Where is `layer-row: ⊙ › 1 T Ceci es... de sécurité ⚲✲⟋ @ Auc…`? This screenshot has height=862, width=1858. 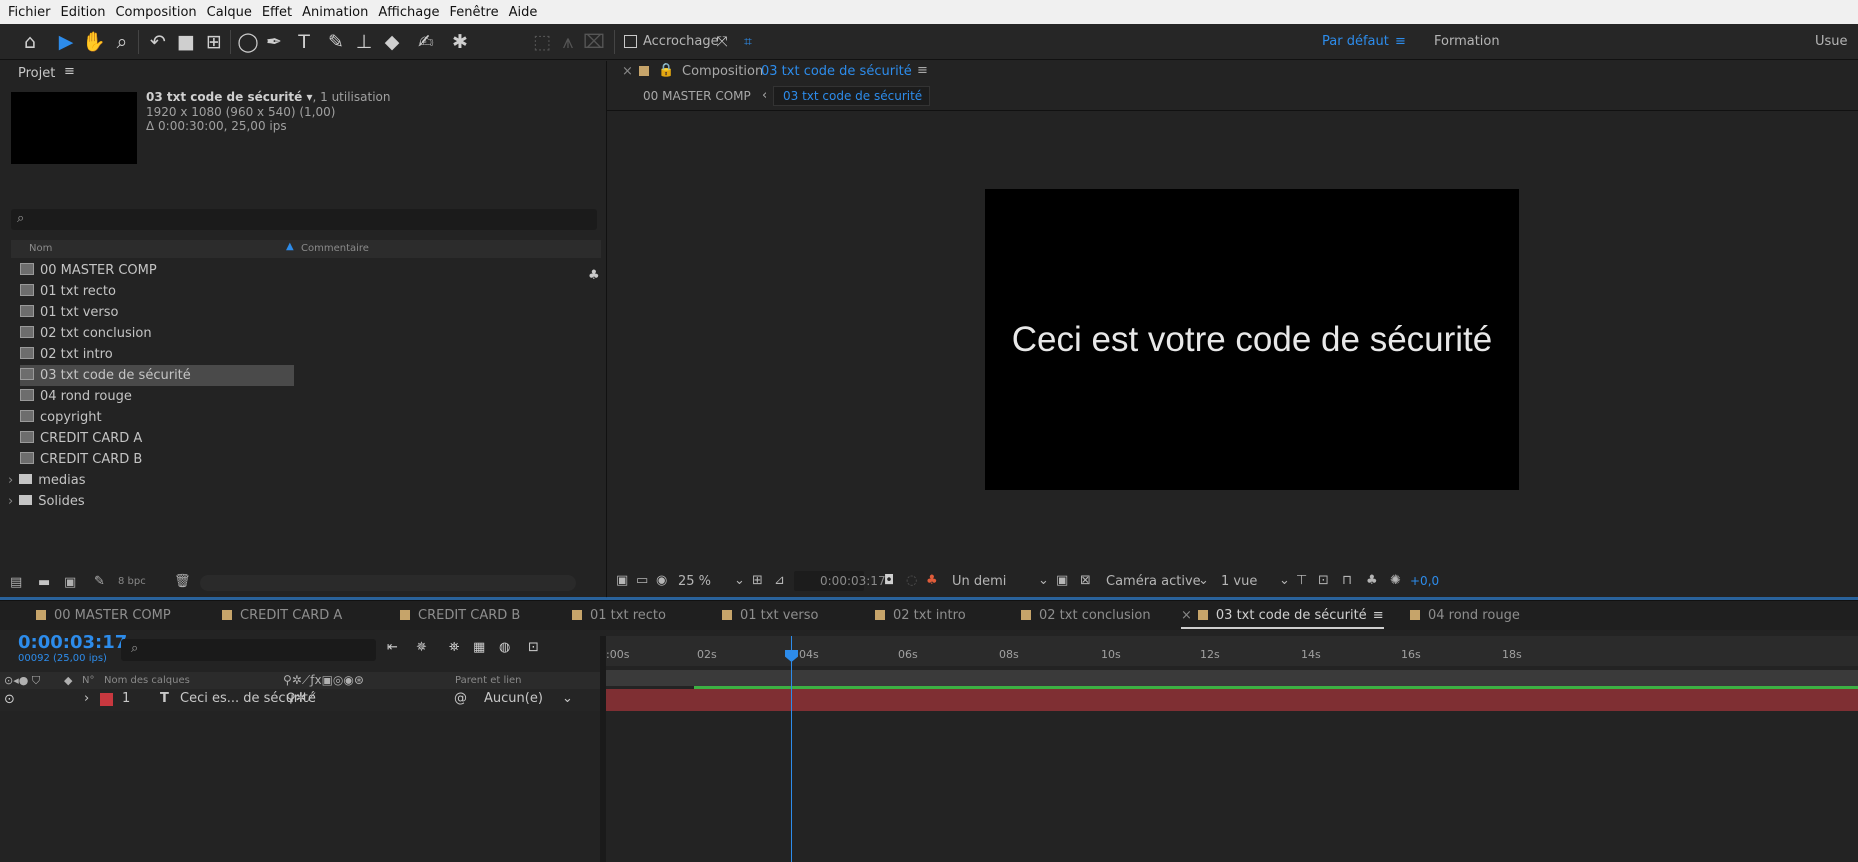 layer-row: ⊙ › 1 T Ceci es... de sécurité ⚲✲⟋ @ Auc… is located at coordinates (300, 700).